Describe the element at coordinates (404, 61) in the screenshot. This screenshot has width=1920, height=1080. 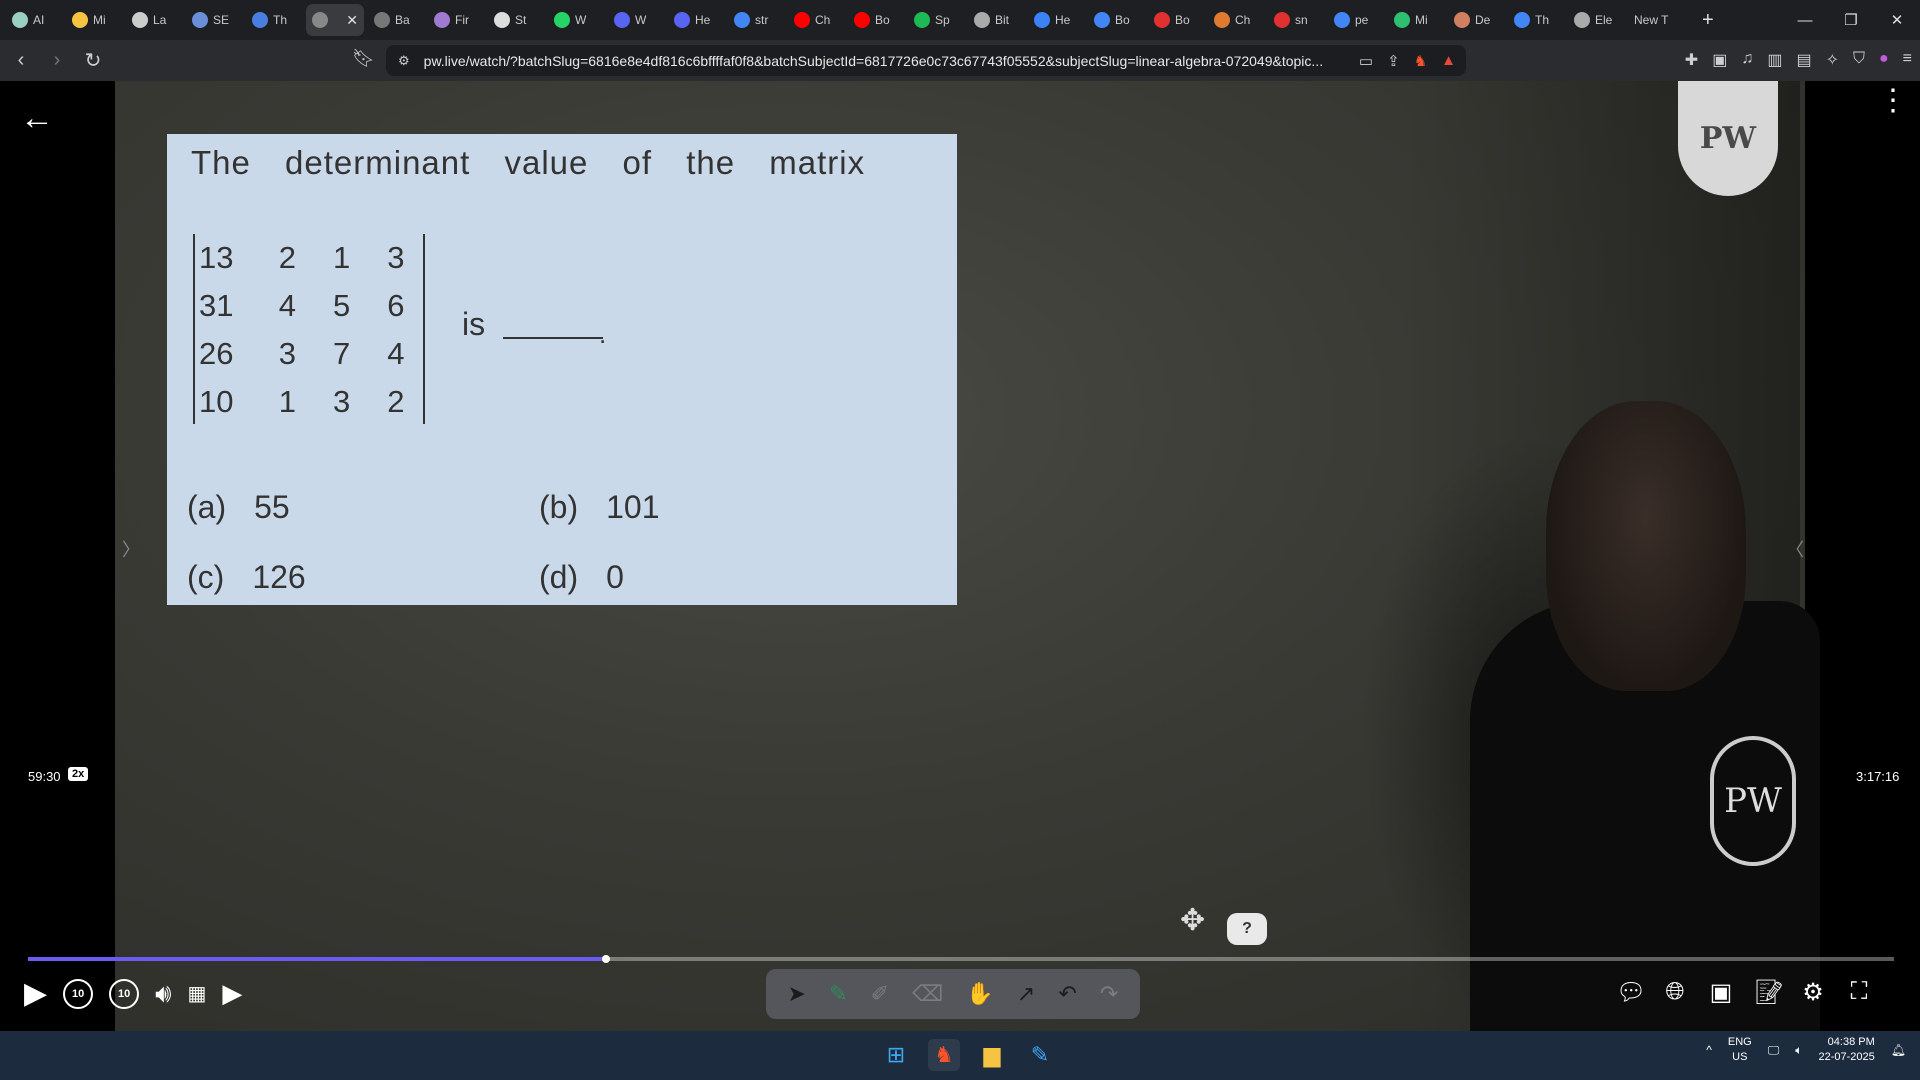
I see `site-settings-icon: ⚙` at that location.